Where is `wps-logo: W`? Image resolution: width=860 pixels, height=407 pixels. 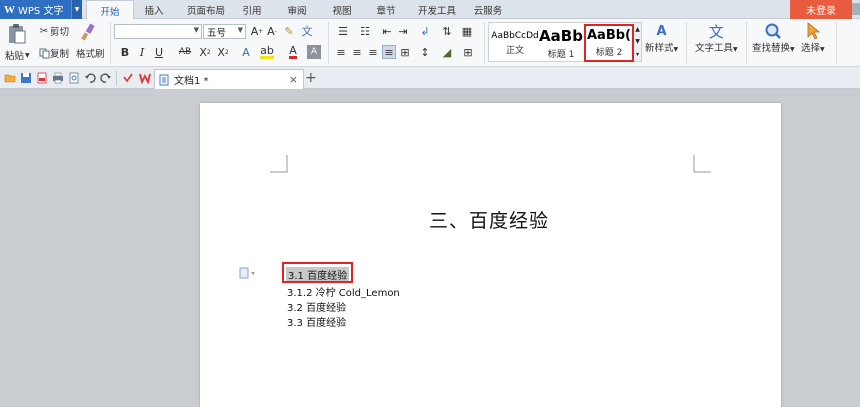 wps-logo: W is located at coordinates (9, 9).